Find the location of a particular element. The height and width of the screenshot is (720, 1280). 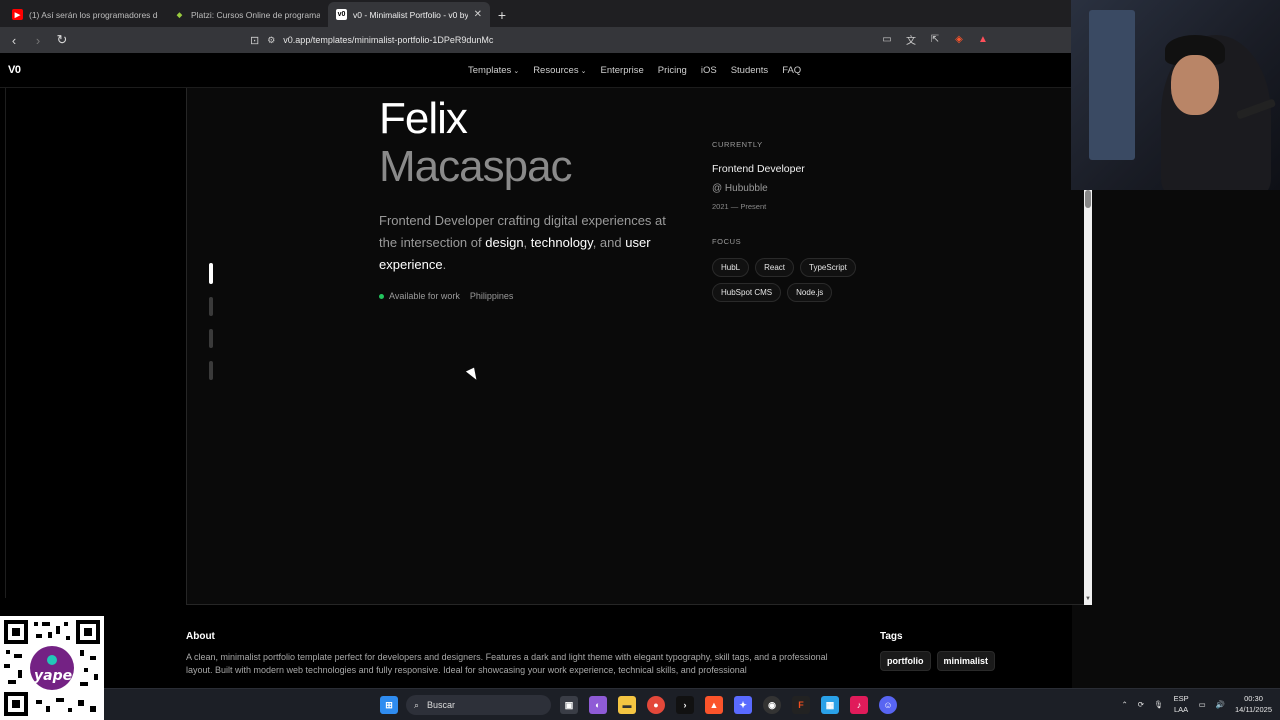

tags-heading: Tags is located at coordinates (891, 636).